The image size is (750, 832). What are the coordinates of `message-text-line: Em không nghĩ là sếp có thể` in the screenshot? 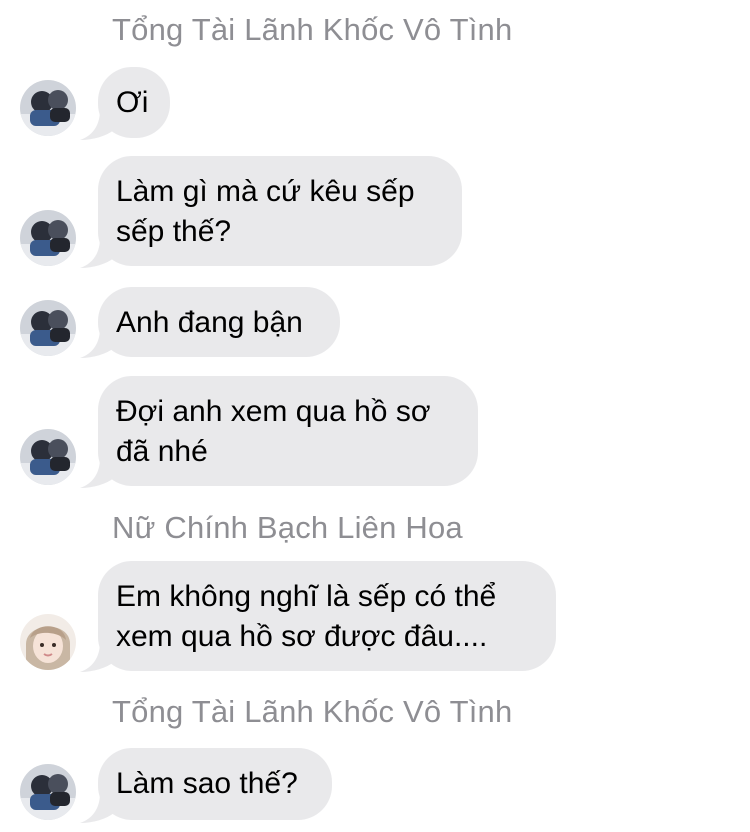 It's located at (306, 596).